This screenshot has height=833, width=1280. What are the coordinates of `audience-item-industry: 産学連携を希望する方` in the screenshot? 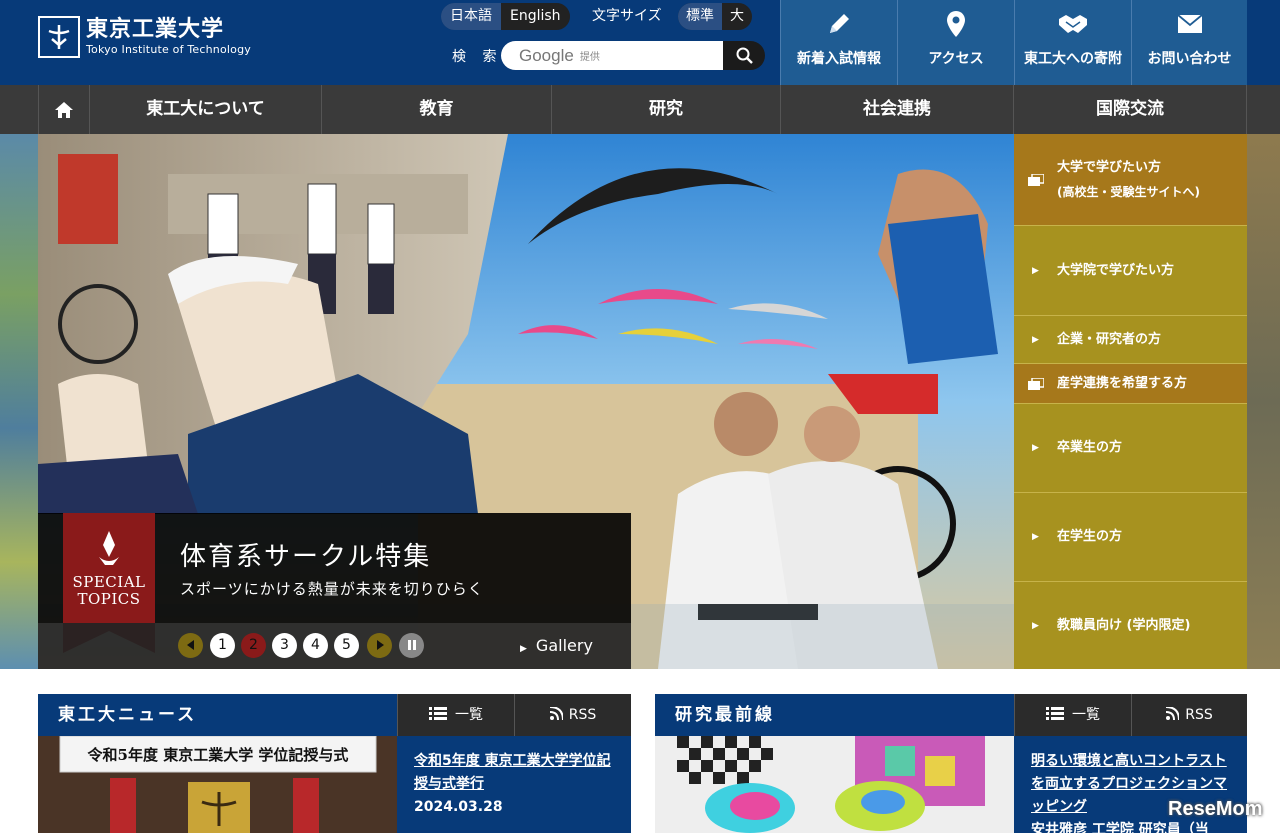 It's located at (1130, 384).